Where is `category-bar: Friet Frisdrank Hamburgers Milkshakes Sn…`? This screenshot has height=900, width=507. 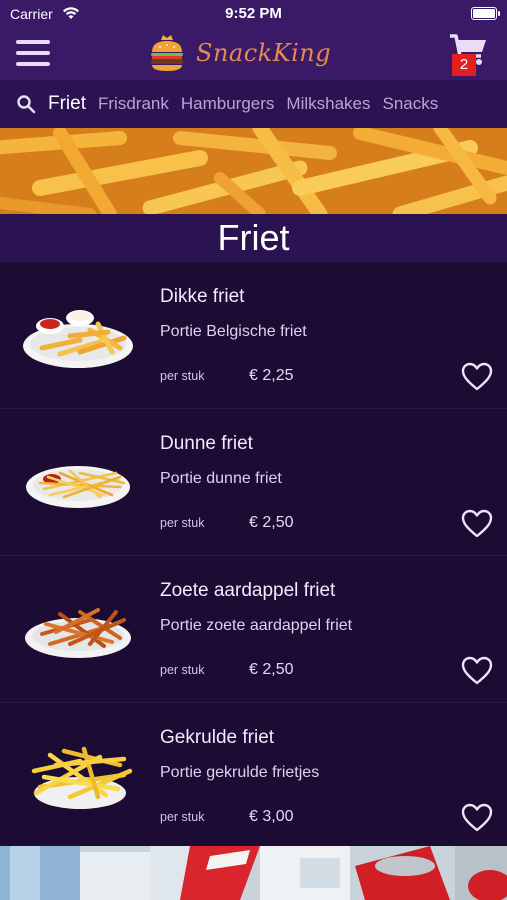 category-bar: Friet Frisdrank Hamburgers Milkshakes Sn… is located at coordinates (253, 104).